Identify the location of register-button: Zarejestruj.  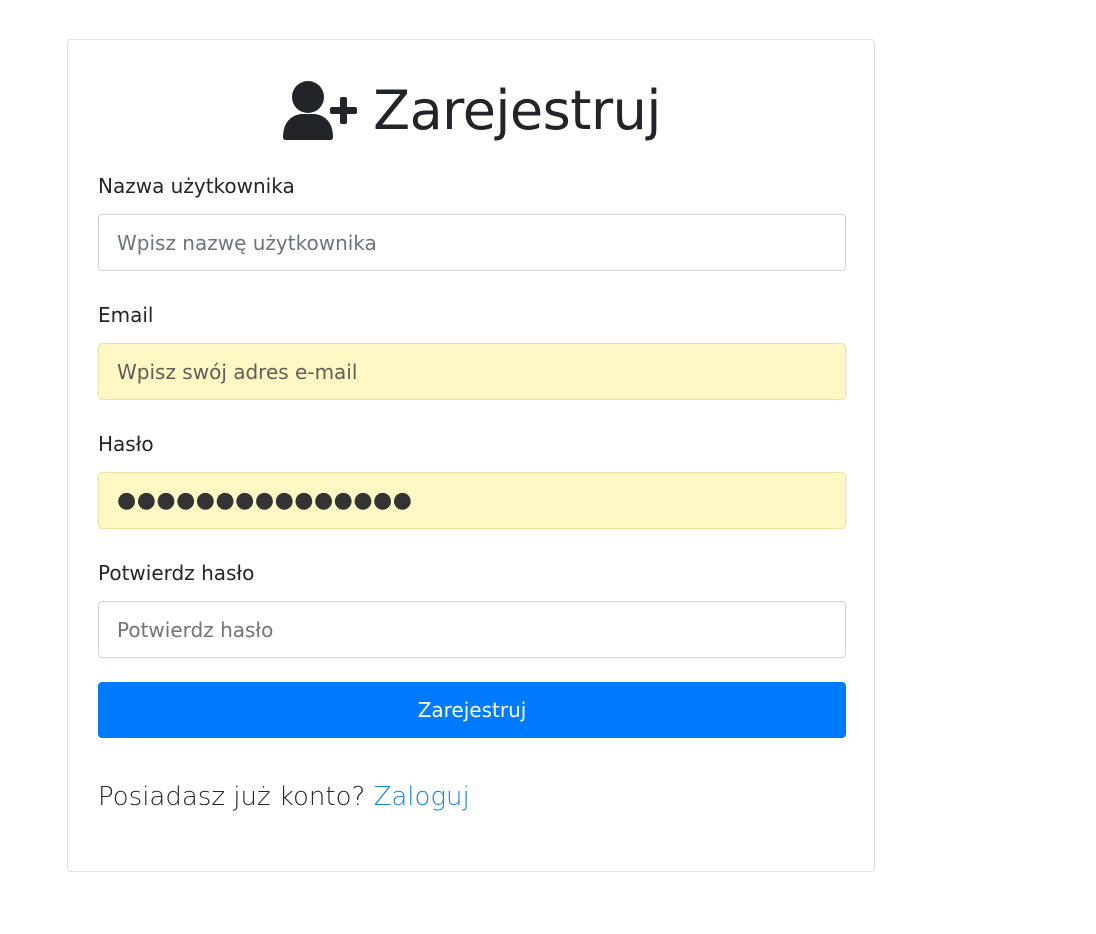
(472, 710).